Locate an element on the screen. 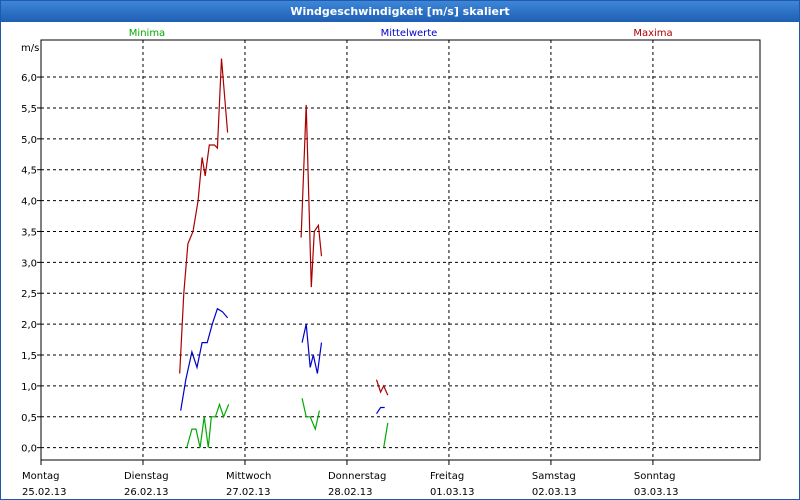 The height and width of the screenshot is (500, 800). y-tick-label: 1,5 is located at coordinates (29, 356).